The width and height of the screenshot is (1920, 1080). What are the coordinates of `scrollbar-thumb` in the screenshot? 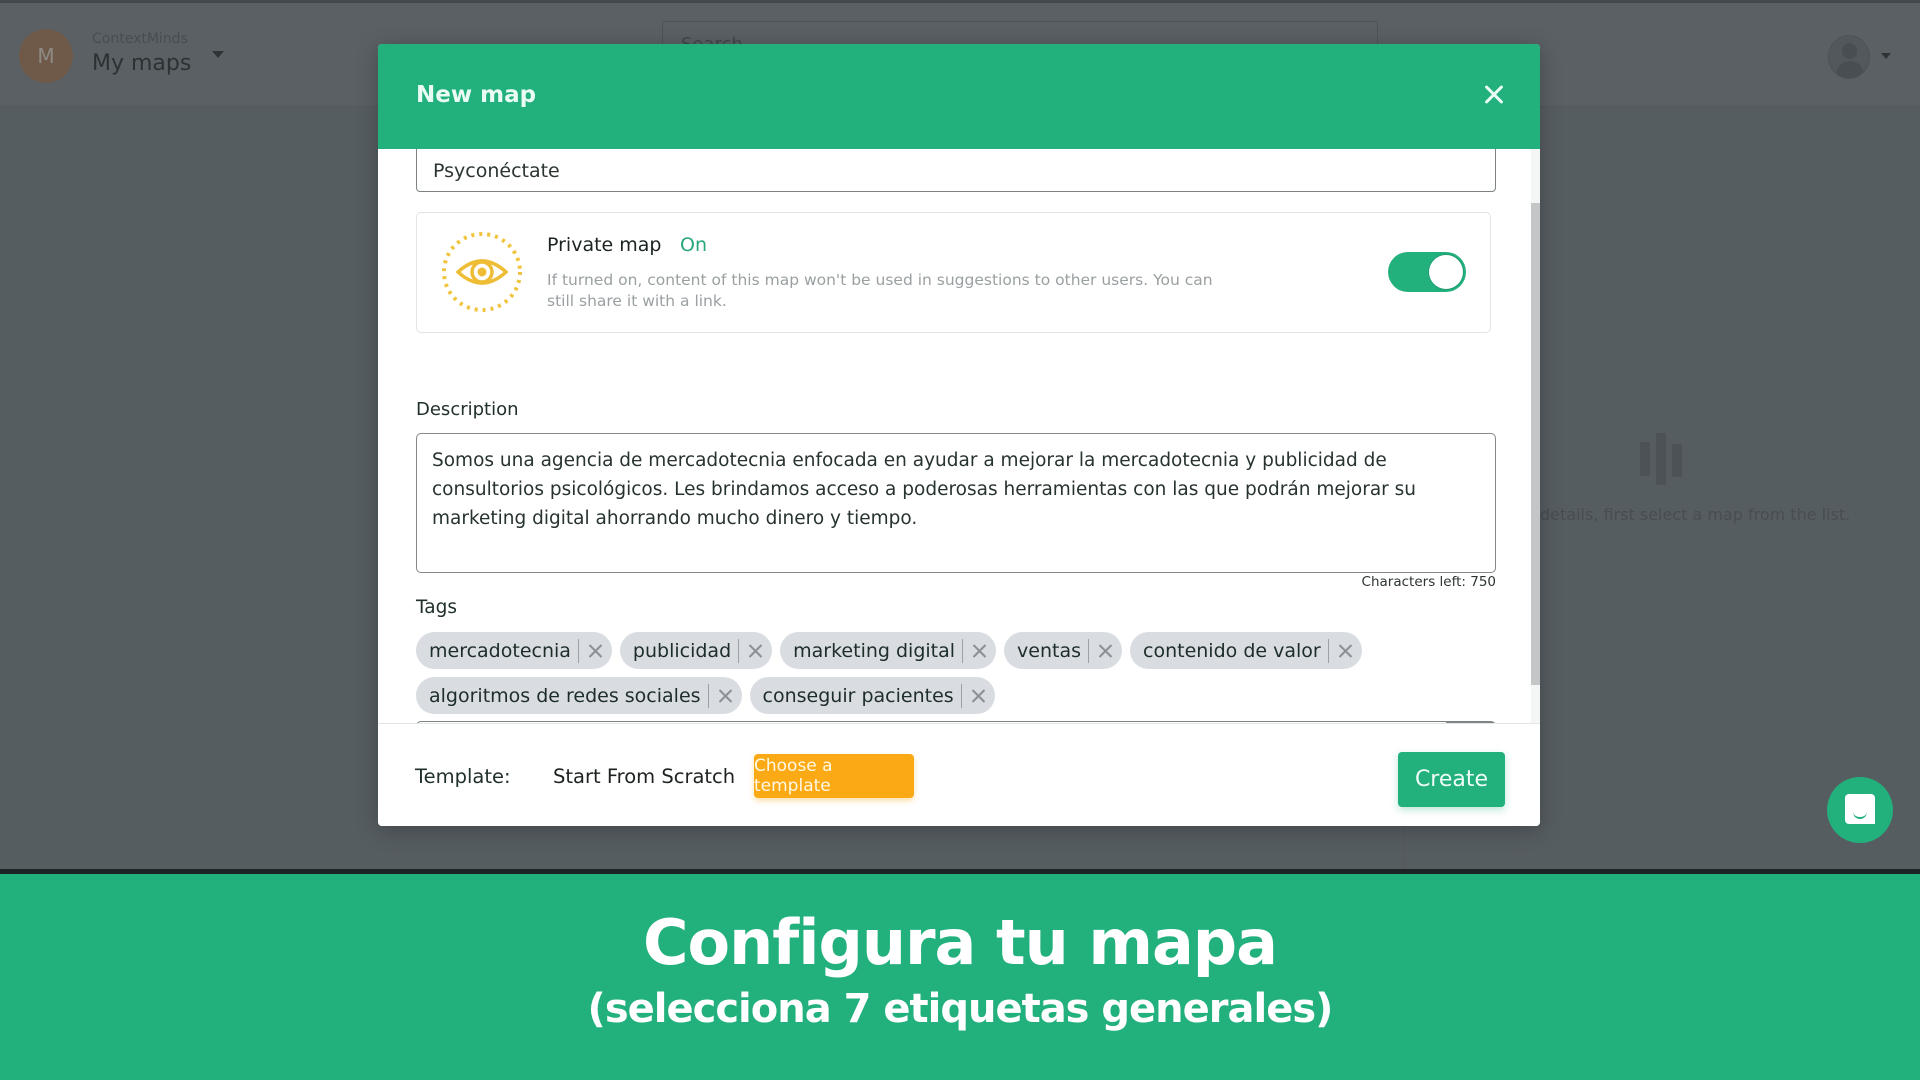 It's located at (1535, 444).